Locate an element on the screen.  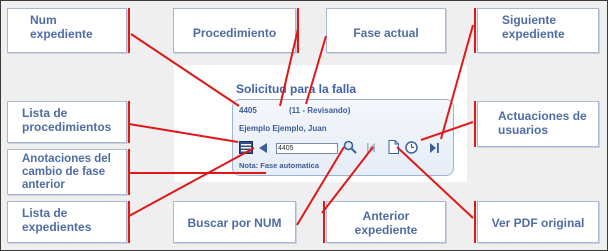
label-lista-expedientes: Lista de expedientes is located at coordinates (68, 222).